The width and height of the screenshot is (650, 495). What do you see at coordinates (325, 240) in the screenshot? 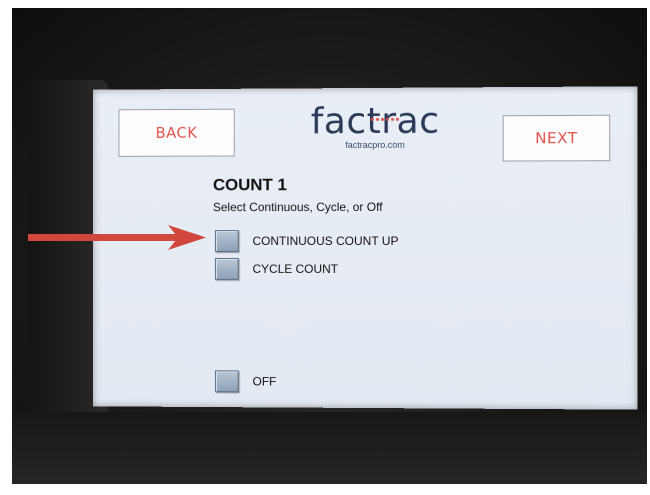
I see `option-label: CONTINUOUS COUNT UP` at bounding box center [325, 240].